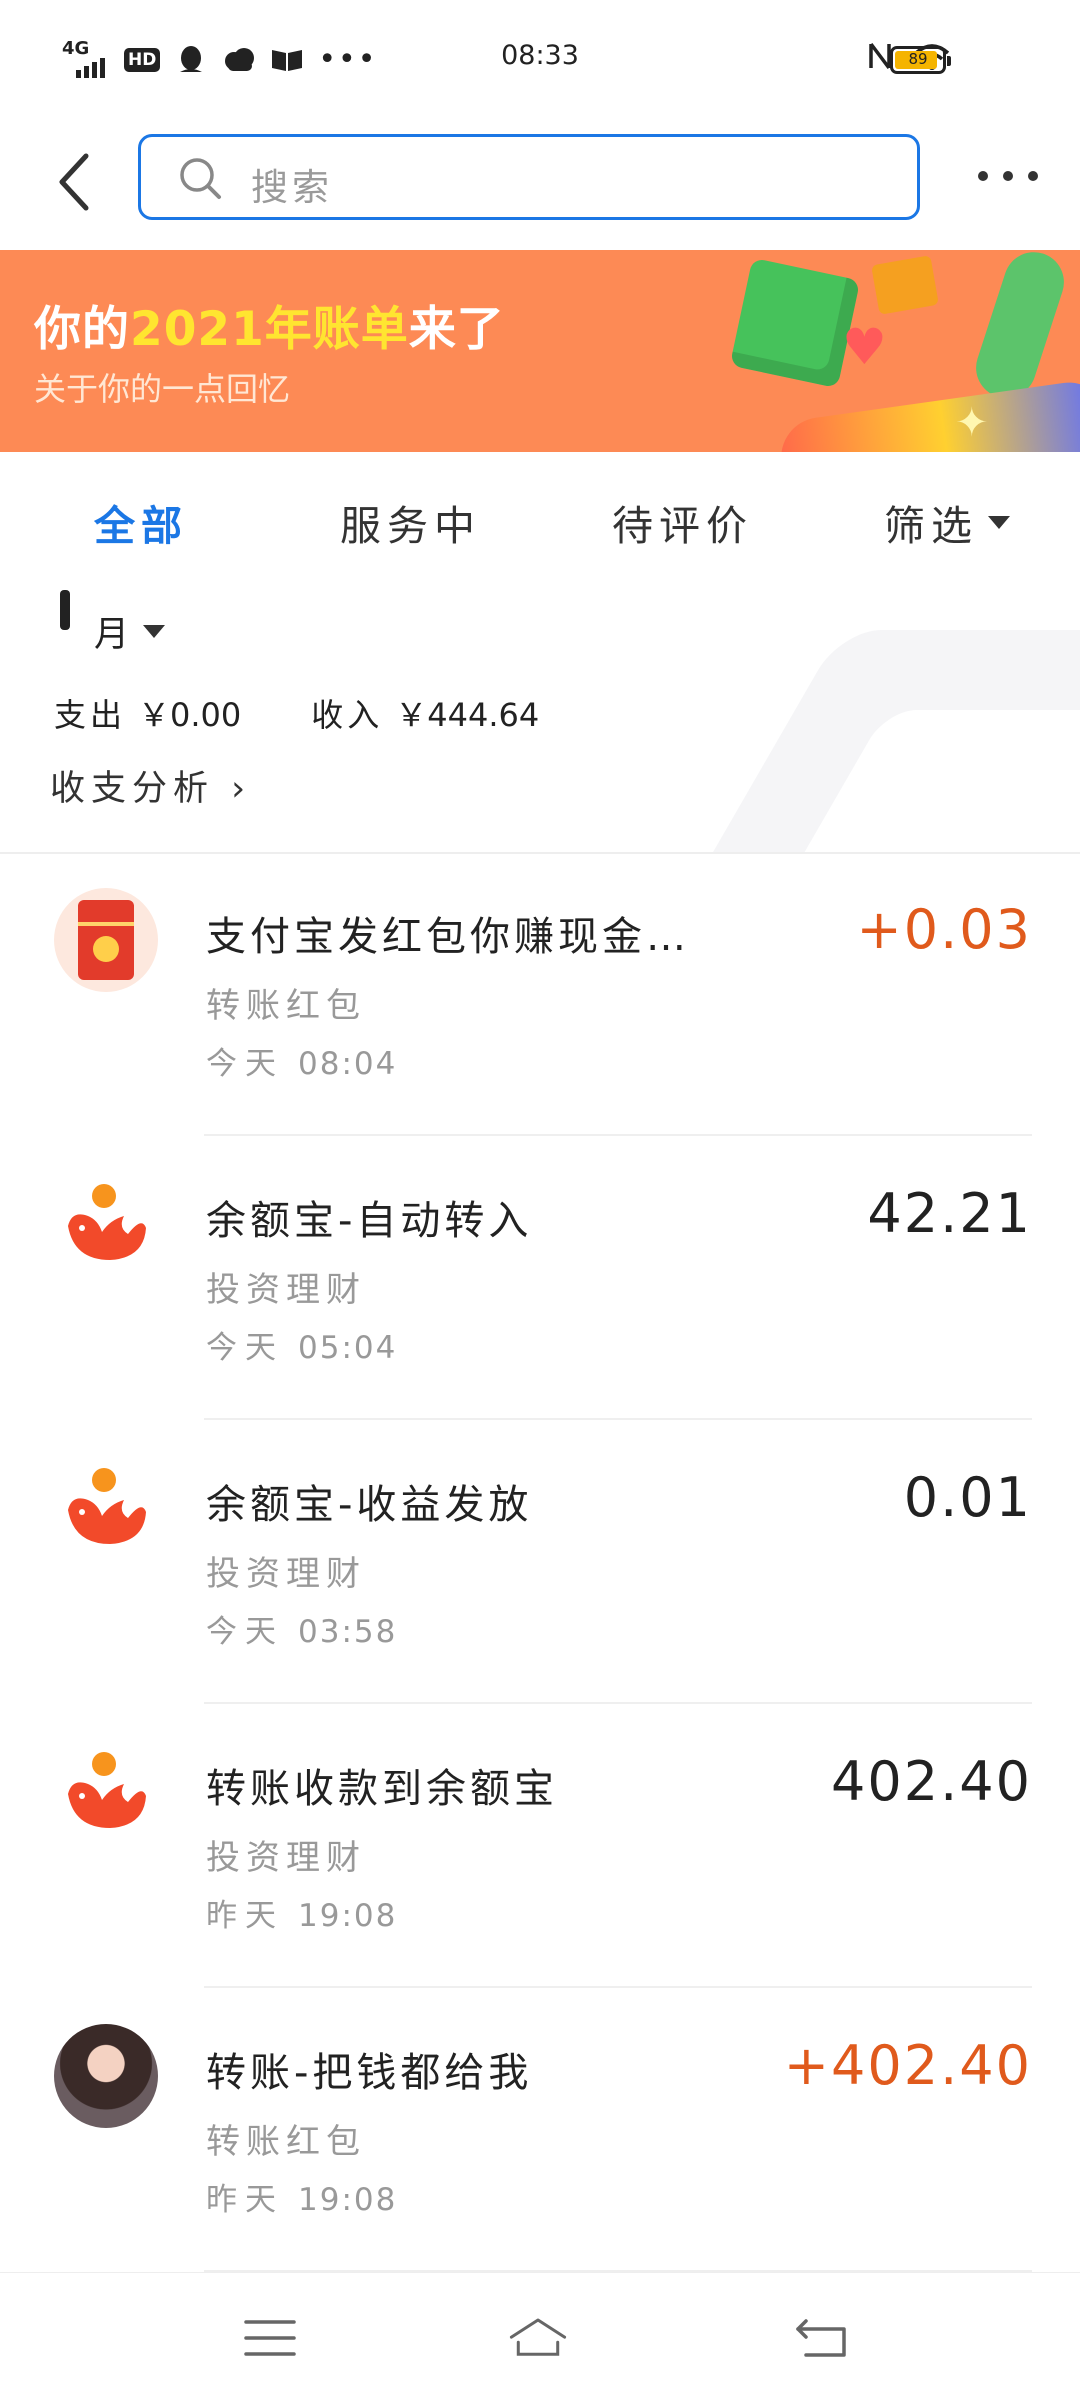  I want to click on search-placeholder: 搜索, so click(292, 187).